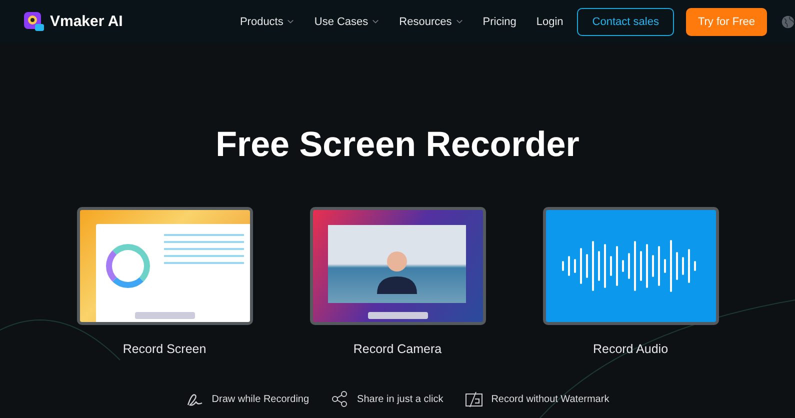 The width and height of the screenshot is (795, 418). I want to click on feature-text: Share in just a click, so click(400, 399).